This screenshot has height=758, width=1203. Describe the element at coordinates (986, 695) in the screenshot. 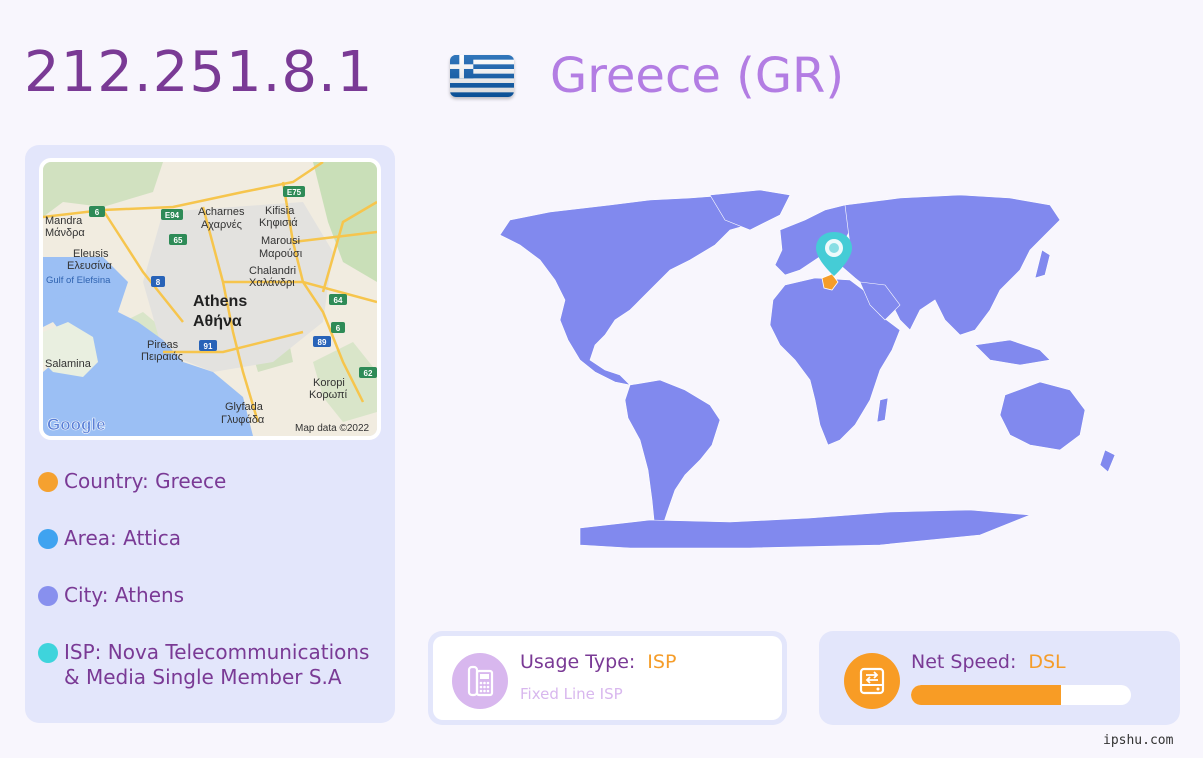

I see `net-speed-bar-fill` at that location.